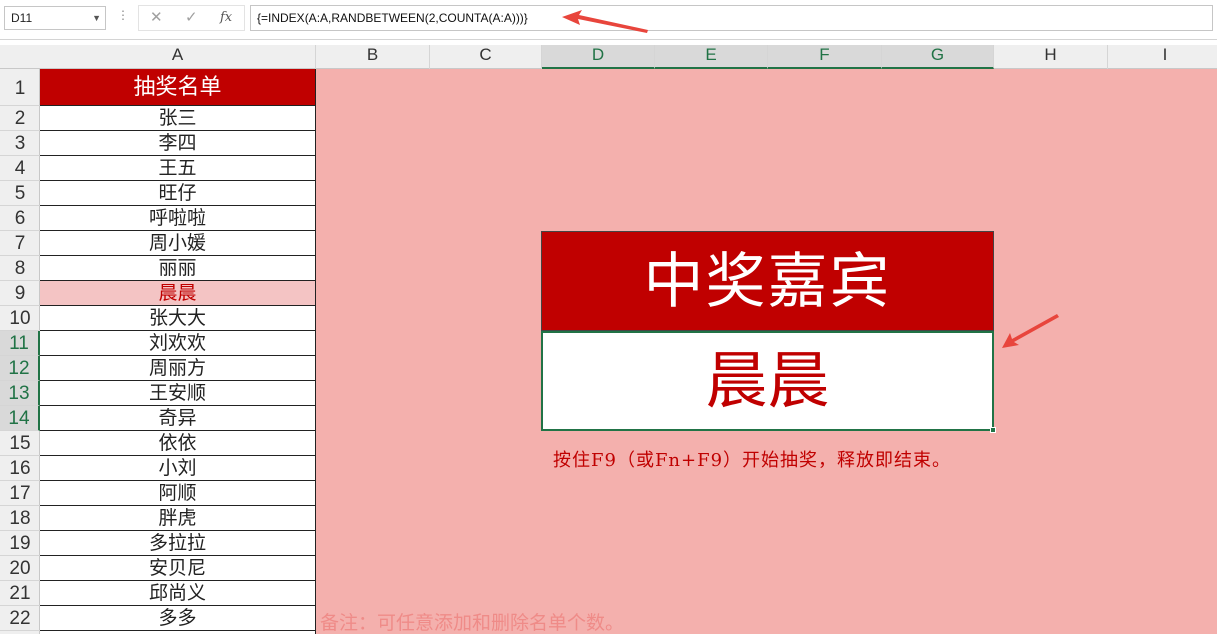 Image resolution: width=1217 pixels, height=634 pixels. I want to click on name-cell: 阿顺, so click(177, 493).